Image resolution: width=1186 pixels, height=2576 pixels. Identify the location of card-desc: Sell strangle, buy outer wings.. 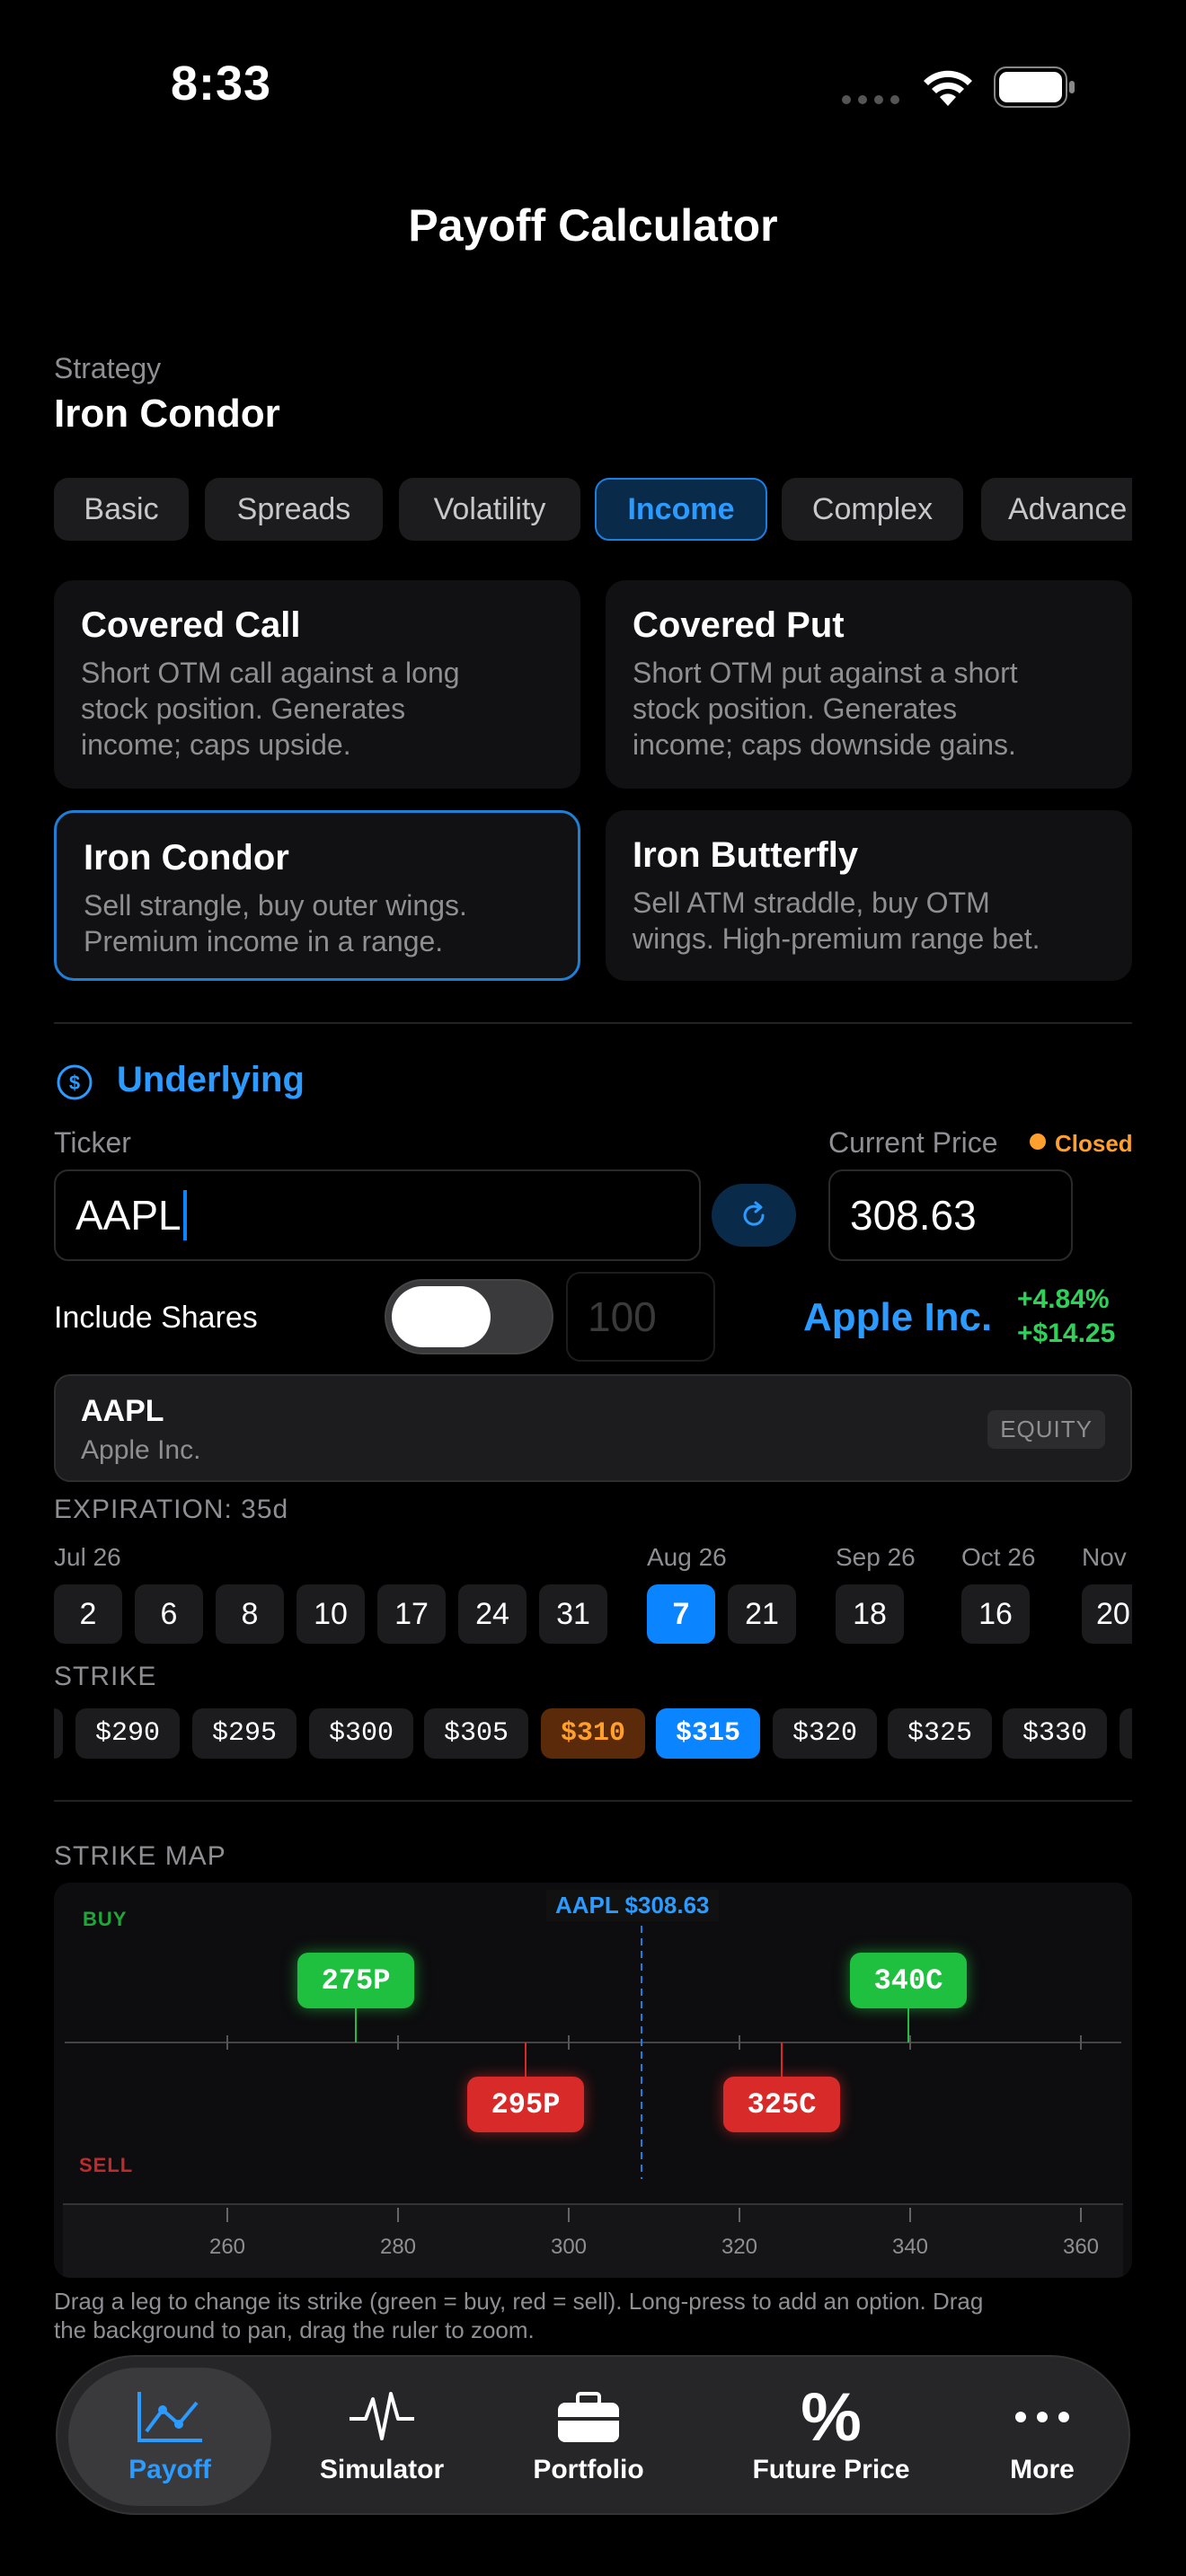
(275, 905).